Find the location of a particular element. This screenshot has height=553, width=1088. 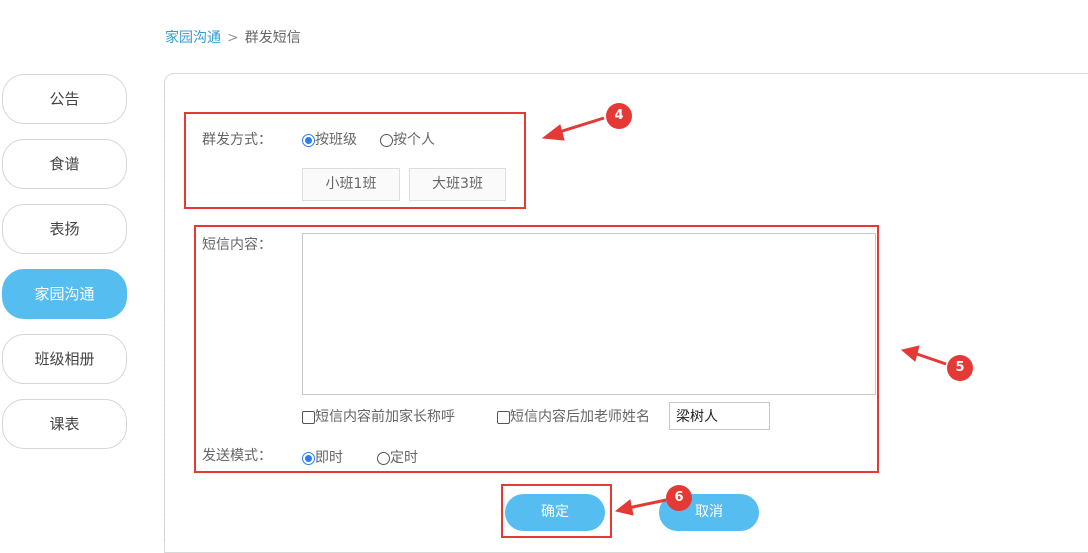

annotation-badge-5: 5 is located at coordinates (960, 368).